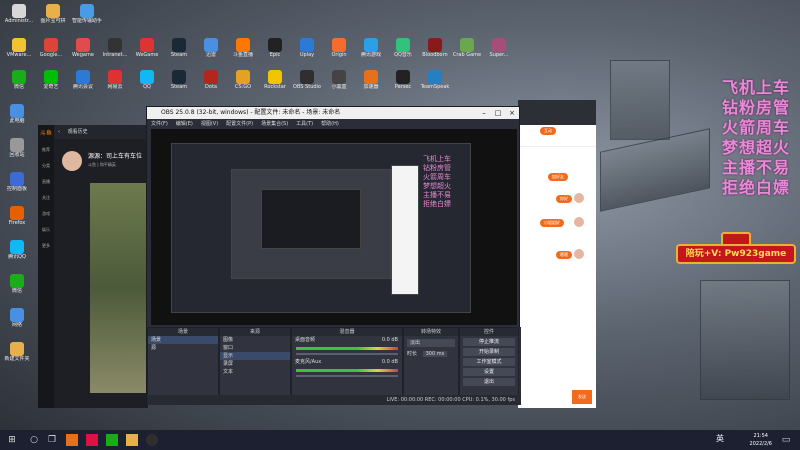 The image size is (800, 450). What do you see at coordinates (147, 85) in the screenshot?
I see `desktop-icon: QQ` at bounding box center [147, 85].